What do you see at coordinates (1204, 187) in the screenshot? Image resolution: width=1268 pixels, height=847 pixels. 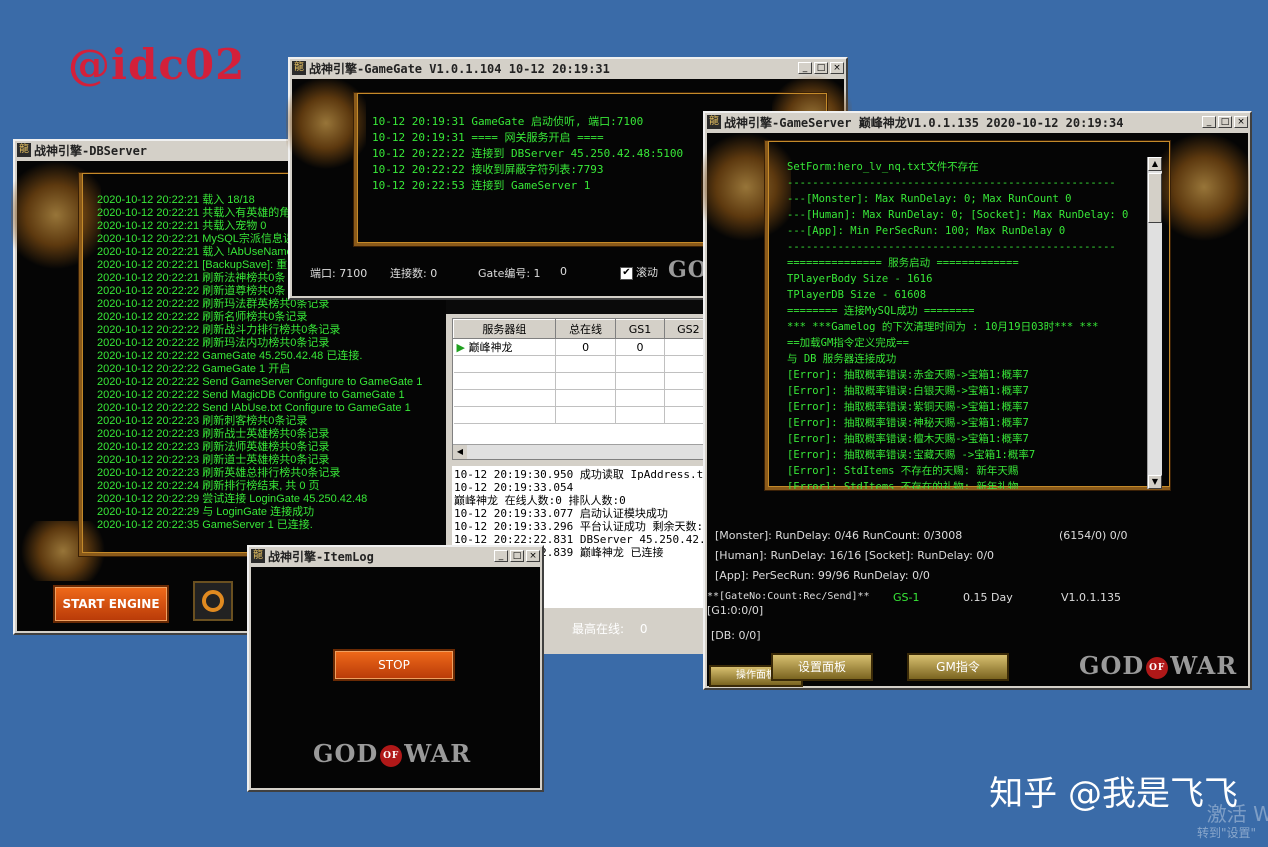 I see `dragon-ornament-right` at bounding box center [1204, 187].